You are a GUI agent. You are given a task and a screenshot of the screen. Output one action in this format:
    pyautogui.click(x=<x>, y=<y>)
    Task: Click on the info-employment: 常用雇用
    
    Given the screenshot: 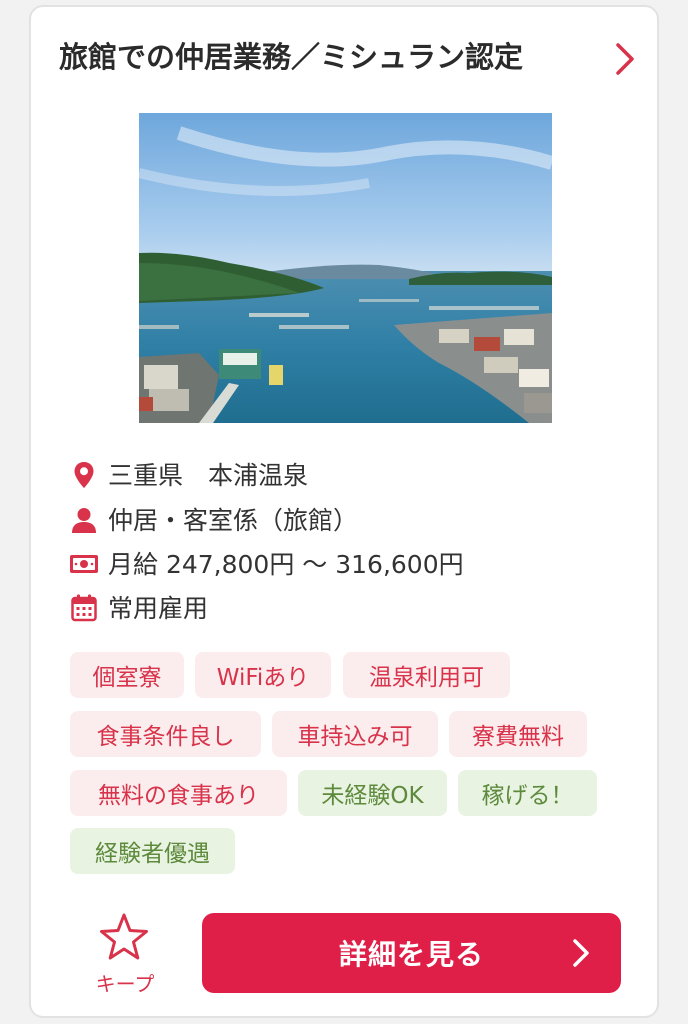 What is the action you would take?
    pyautogui.click(x=138, y=608)
    